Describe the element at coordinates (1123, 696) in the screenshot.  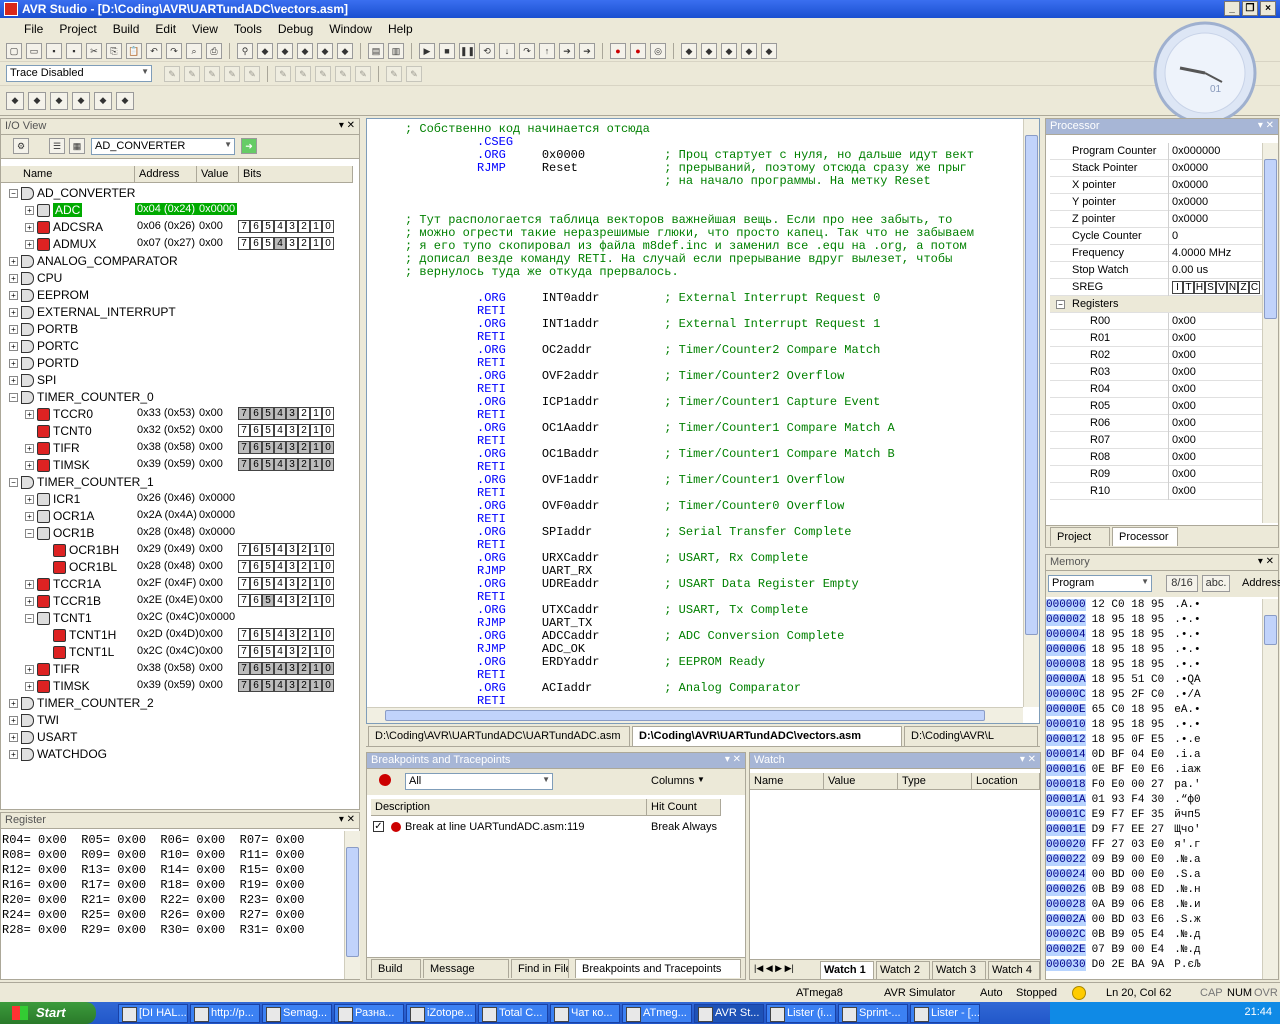
I see `memory-row: 00000C 18 95 2F C0 .•/A` at that location.